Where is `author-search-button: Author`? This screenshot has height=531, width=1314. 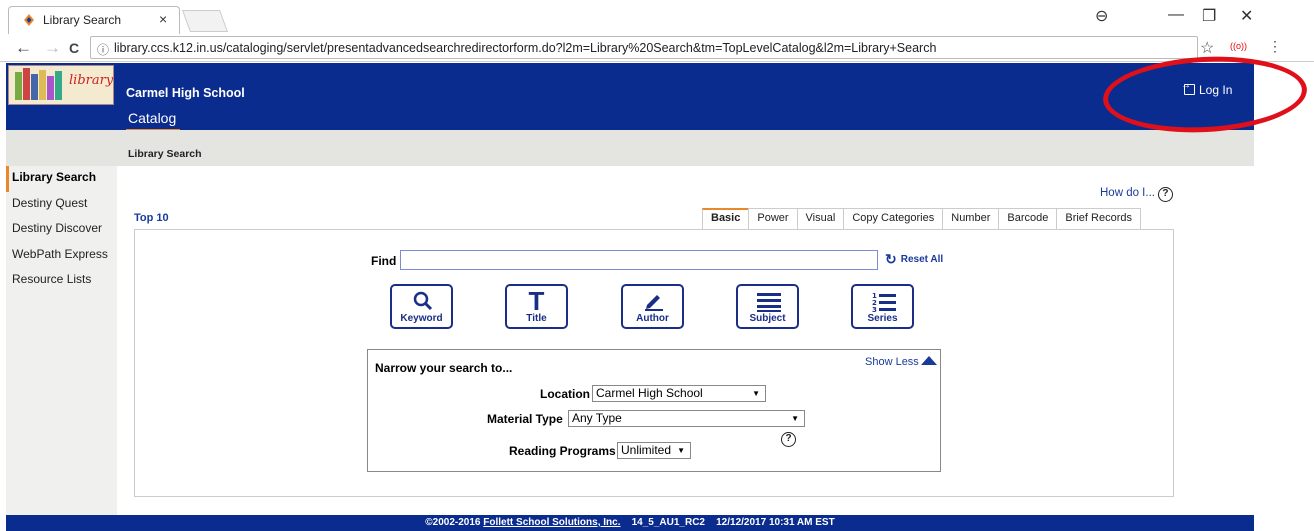
author-search-button: Author is located at coordinates (652, 306).